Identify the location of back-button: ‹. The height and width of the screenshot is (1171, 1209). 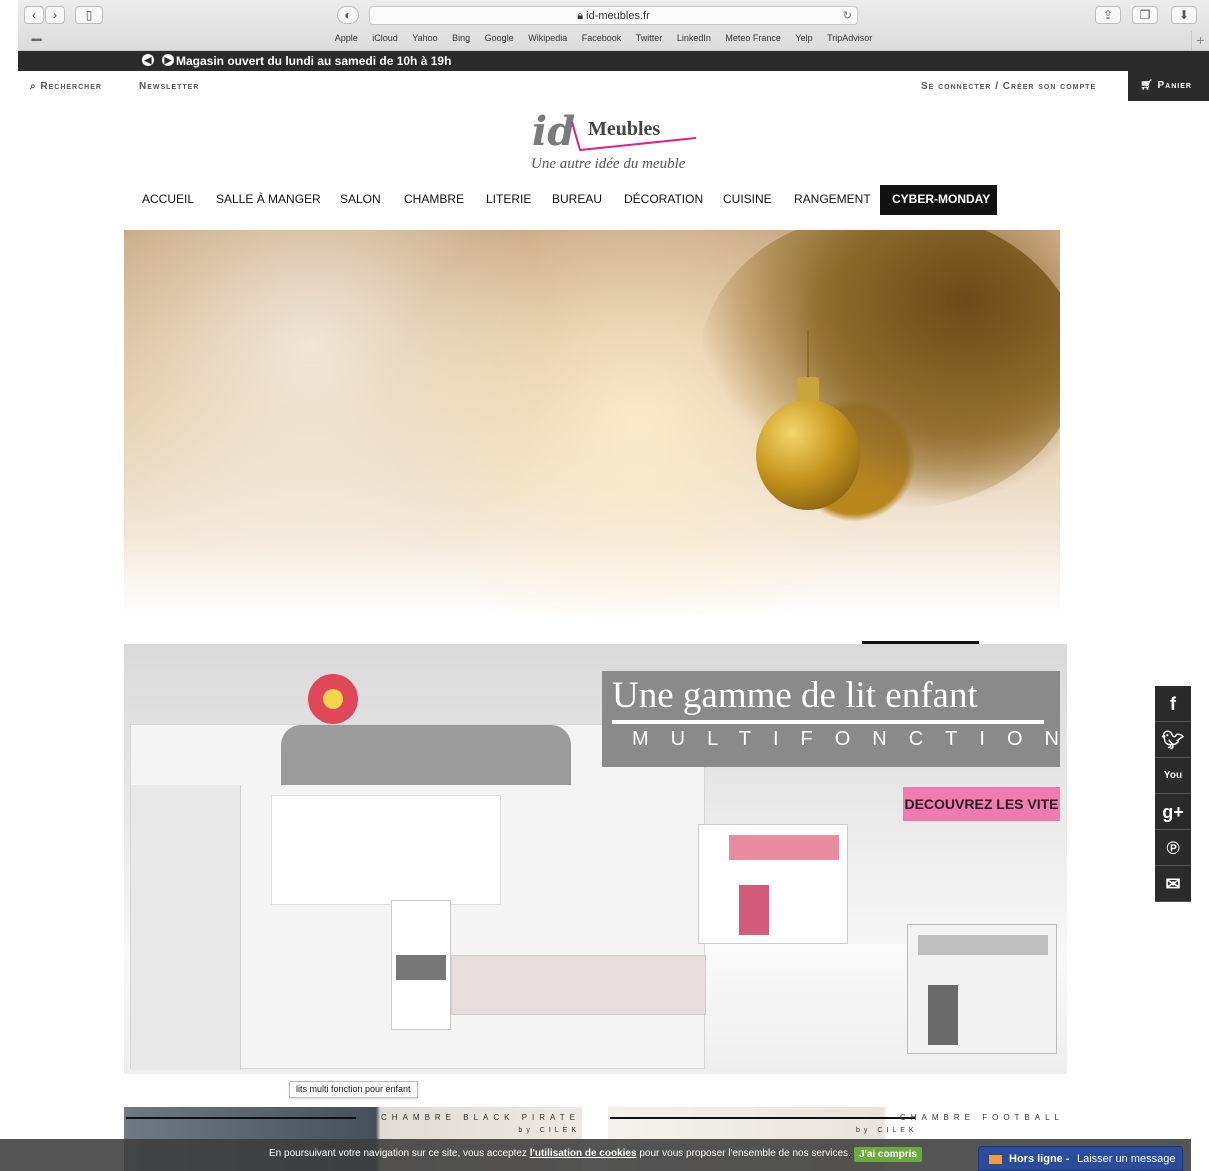
(34, 15).